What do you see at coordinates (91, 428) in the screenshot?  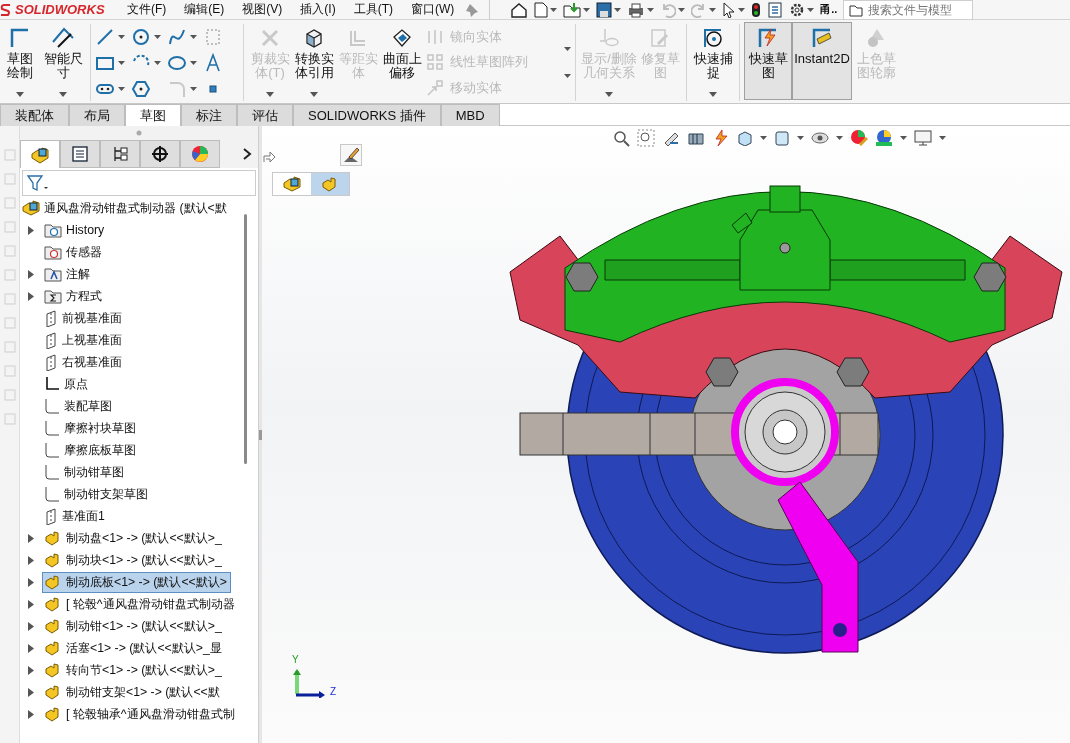 I see `tree-item: 摩擦衬块草图` at bounding box center [91, 428].